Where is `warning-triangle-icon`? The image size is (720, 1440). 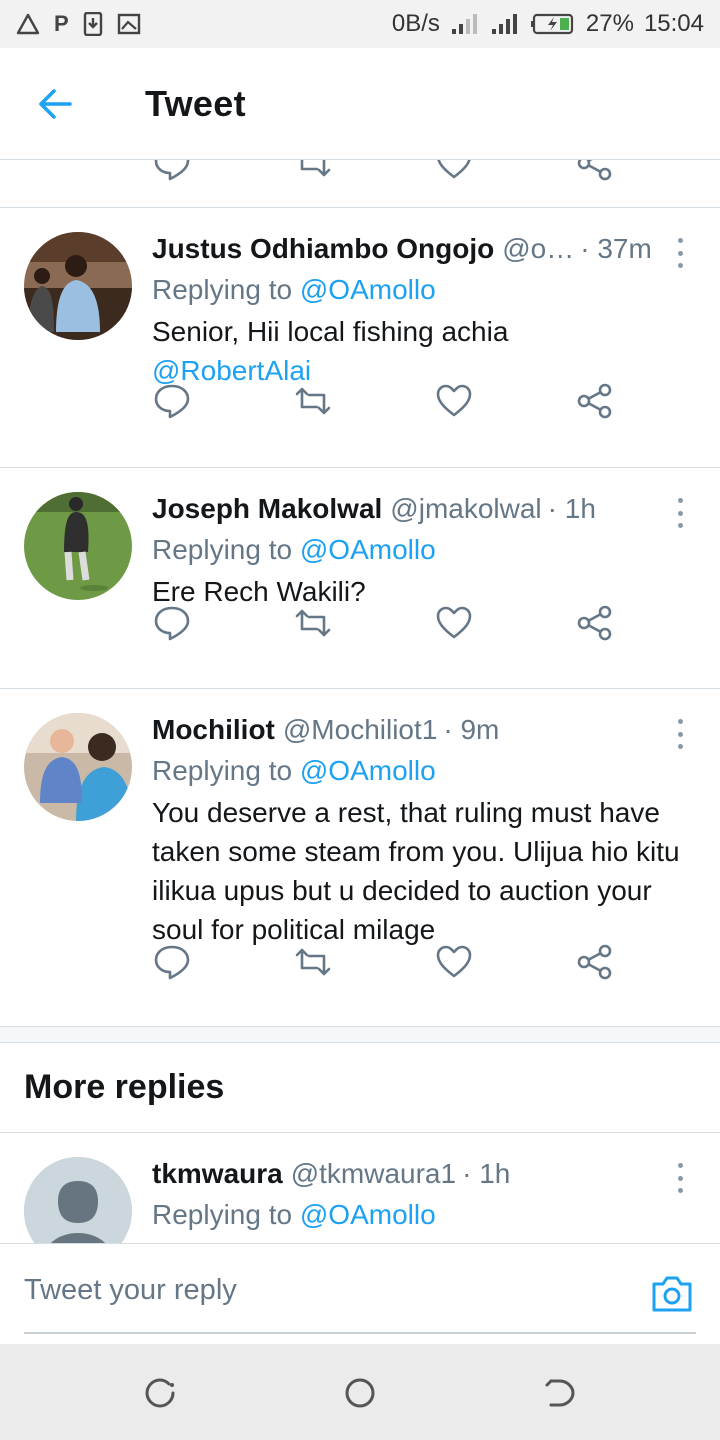 warning-triangle-icon is located at coordinates (28, 24).